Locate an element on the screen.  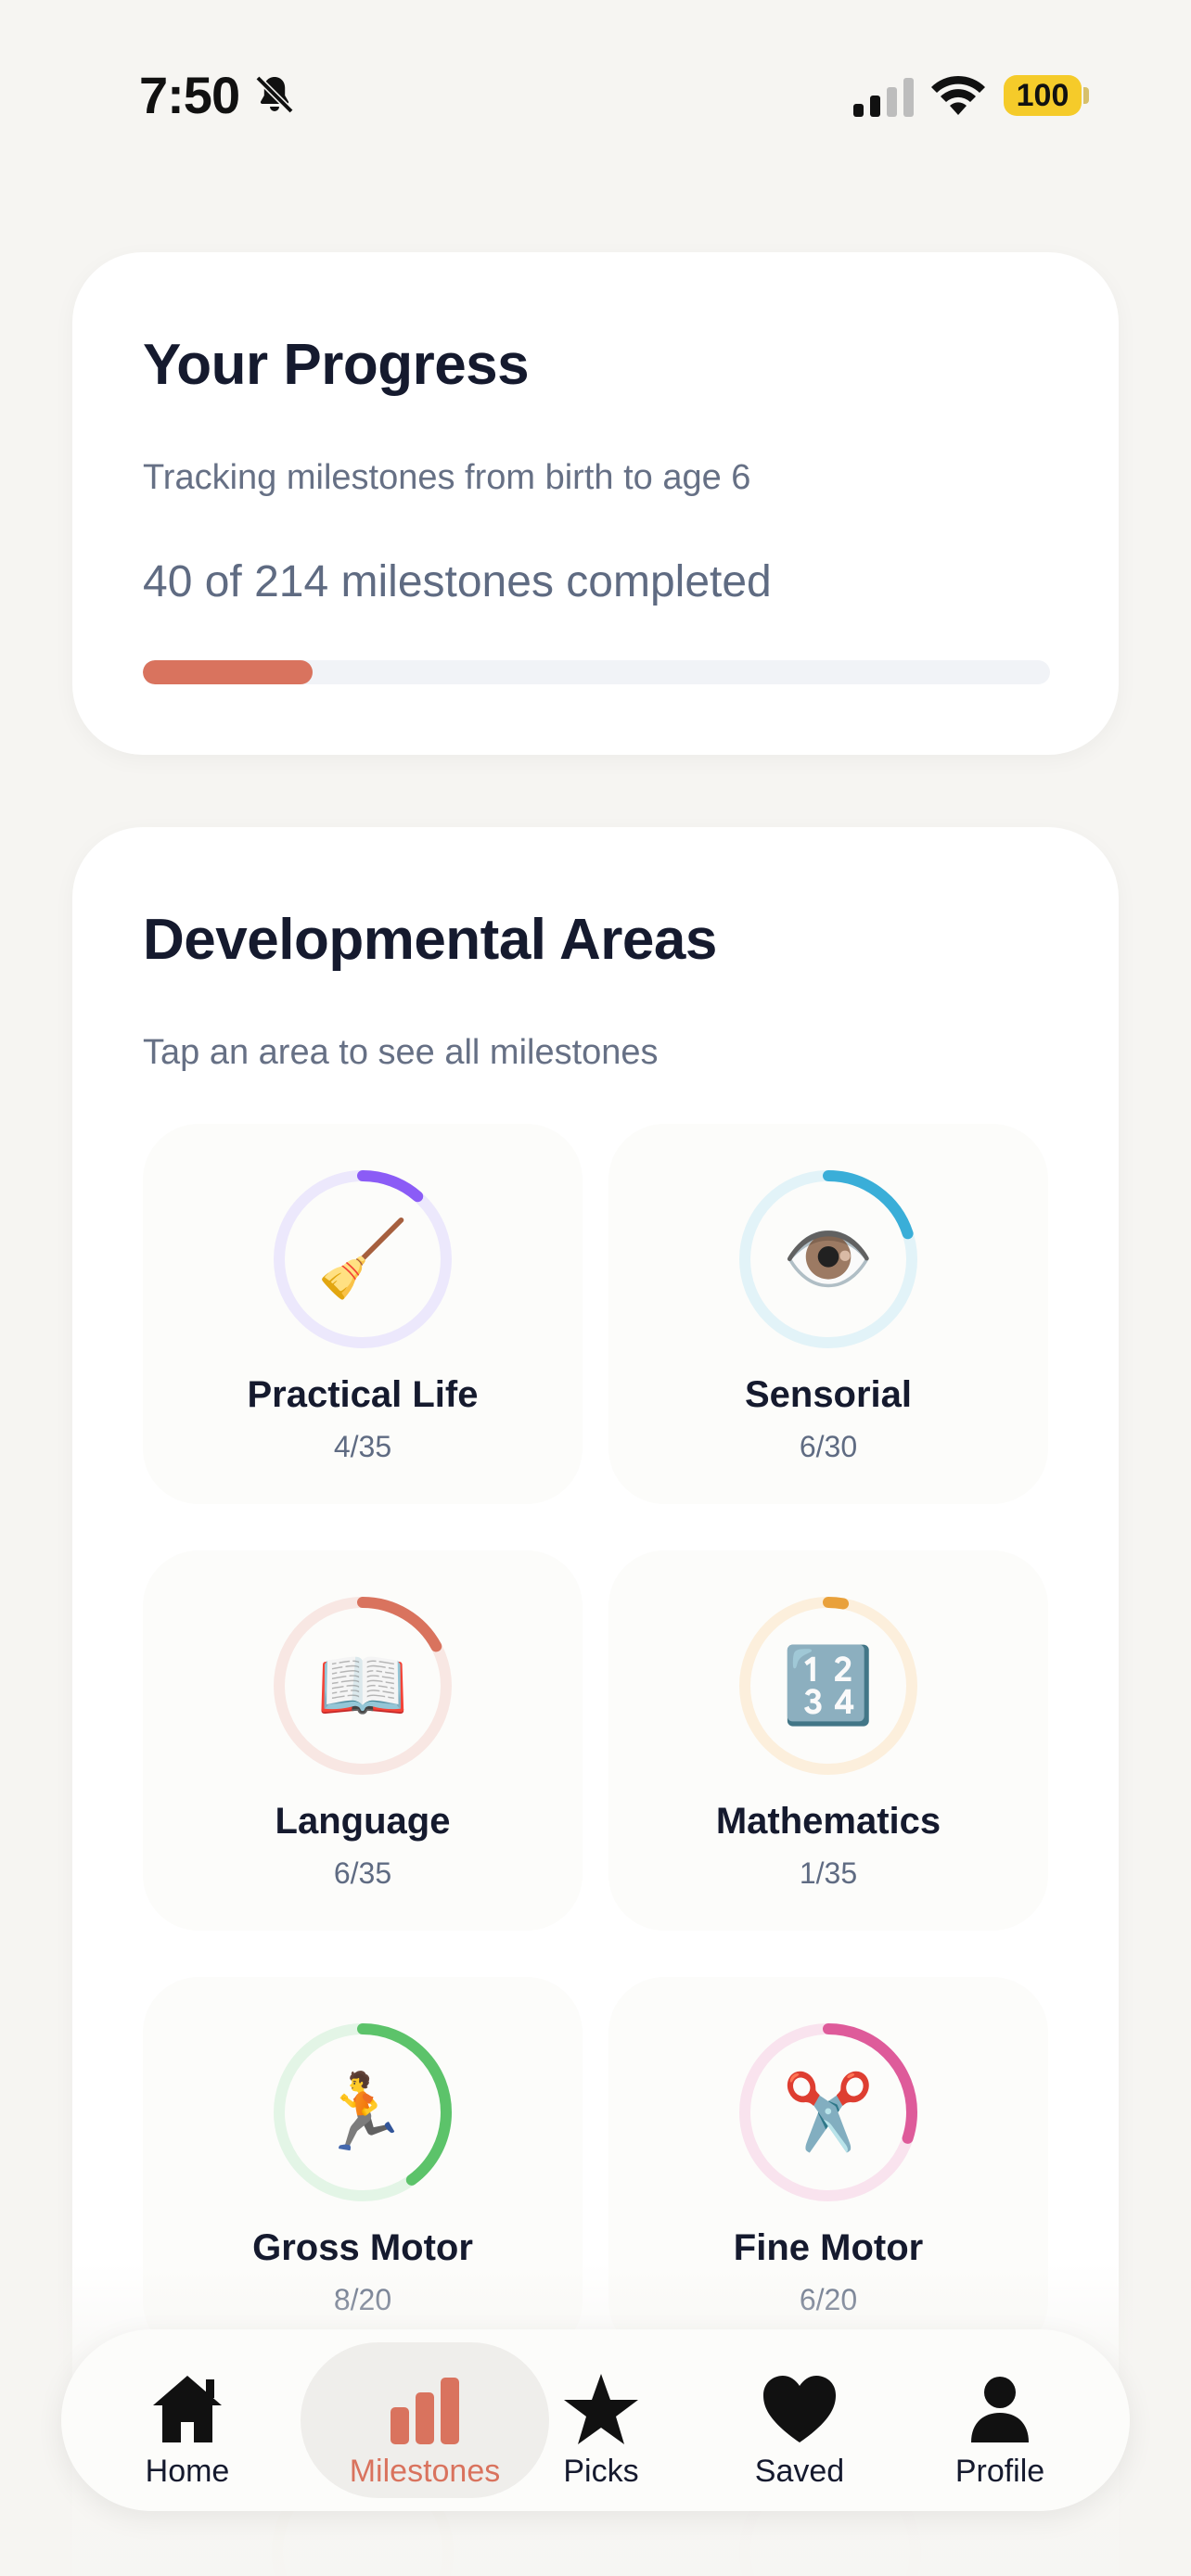
bell-muted-icon is located at coordinates (274, 94).